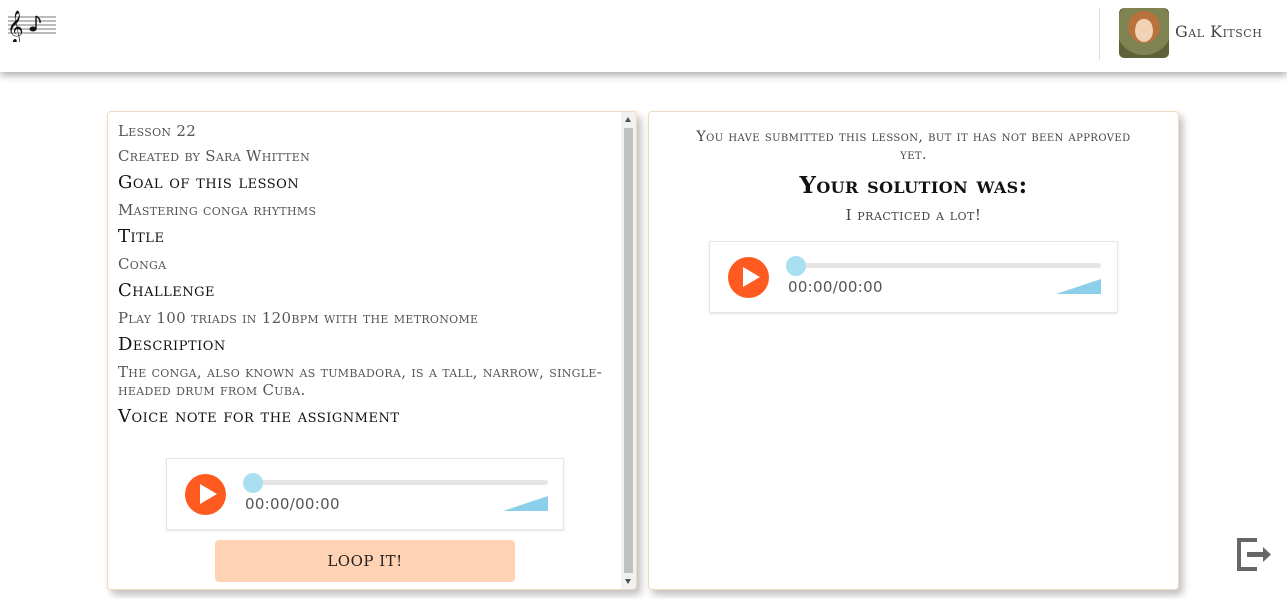 Image resolution: width=1287 pixels, height=599 pixels. Describe the element at coordinates (141, 236) in the screenshot. I see `title-heading: Title` at that location.